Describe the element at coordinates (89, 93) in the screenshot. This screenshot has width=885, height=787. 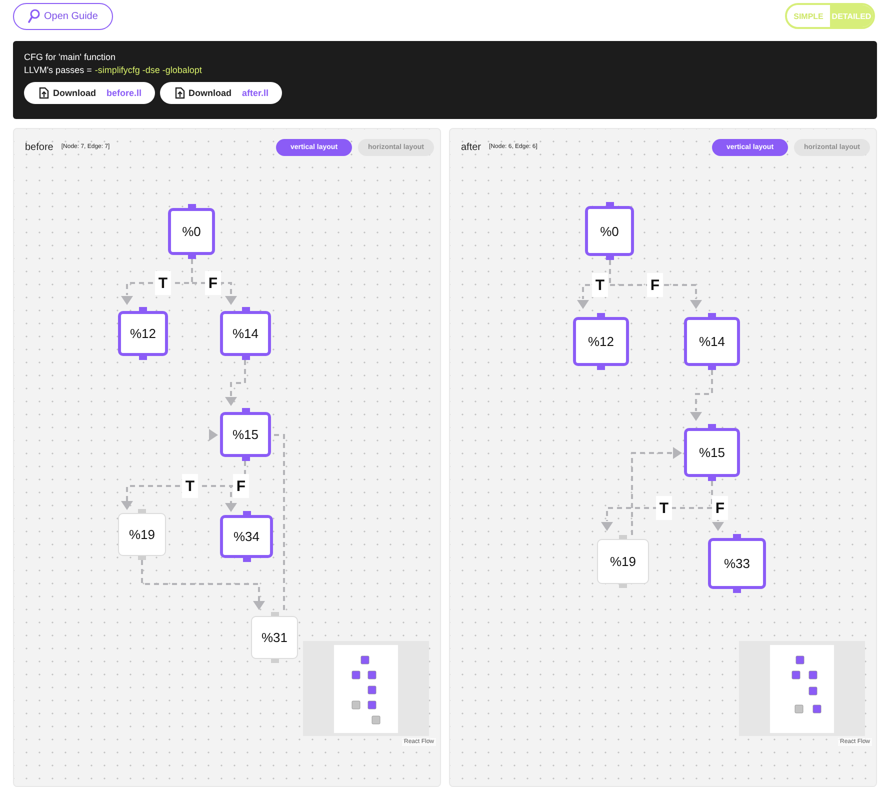
I see `download-button: Download before.ll` at that location.